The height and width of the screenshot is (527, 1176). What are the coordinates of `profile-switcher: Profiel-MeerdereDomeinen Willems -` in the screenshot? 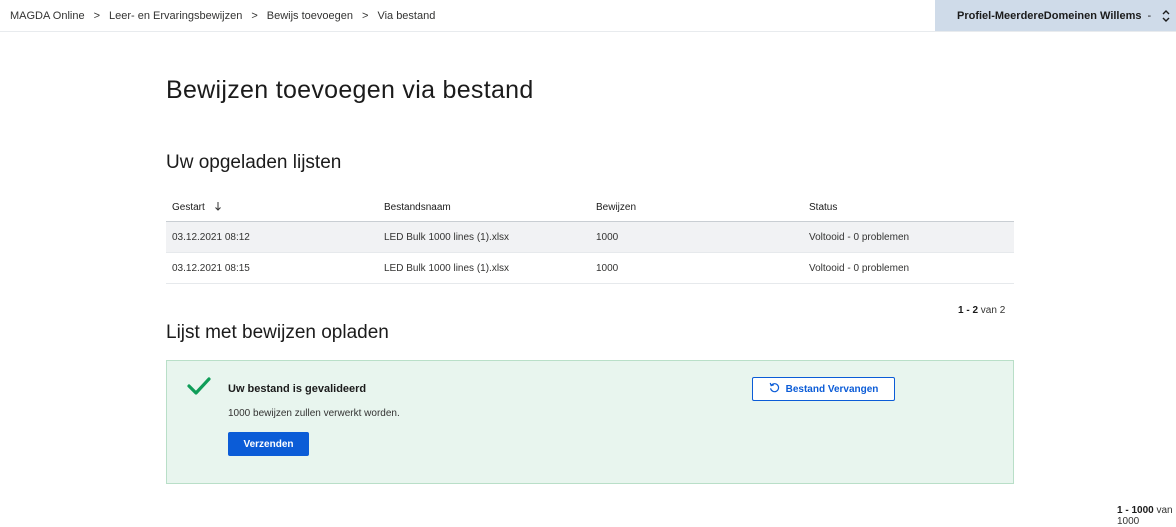 It's located at (1055, 15).